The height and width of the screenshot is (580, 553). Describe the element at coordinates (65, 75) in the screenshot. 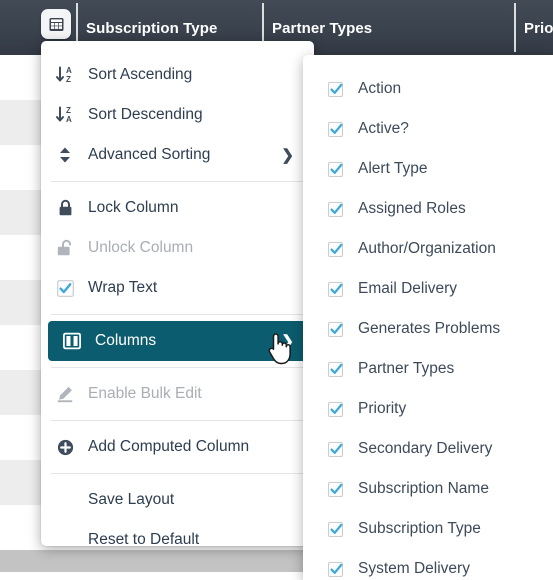

I see `sort-ascending-az-icon: A Z` at that location.